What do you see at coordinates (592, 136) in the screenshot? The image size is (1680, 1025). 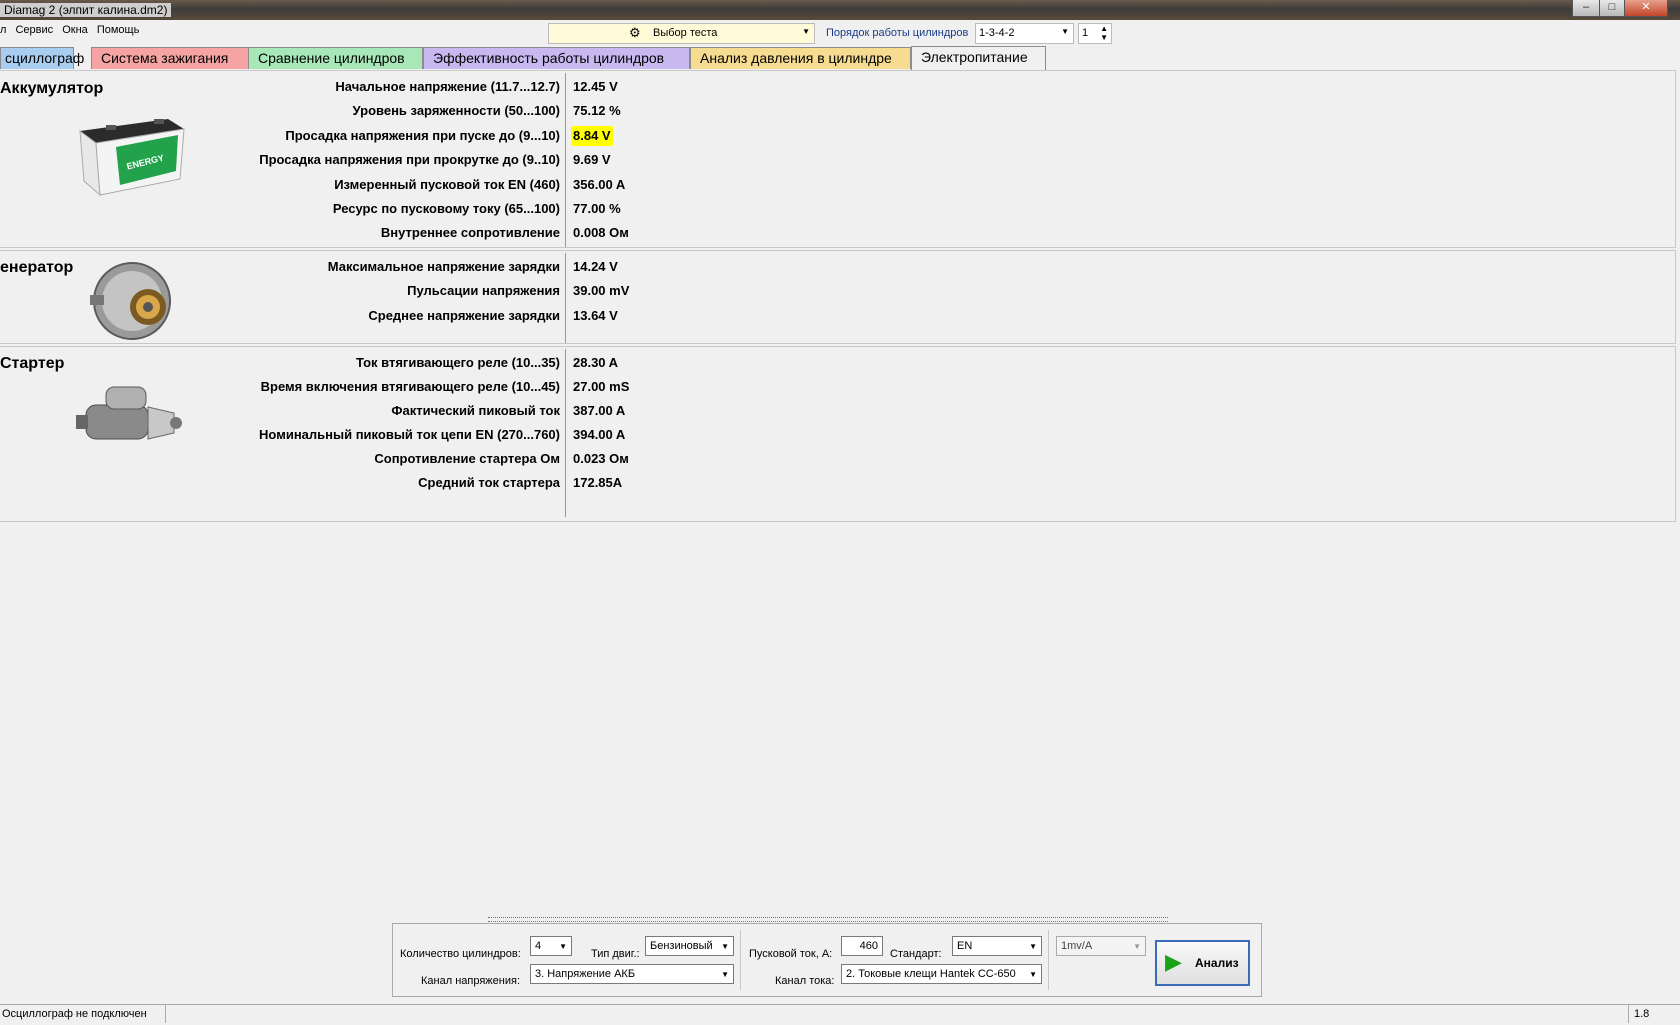 I see `row-value-highlighted: 8.84 V` at bounding box center [592, 136].